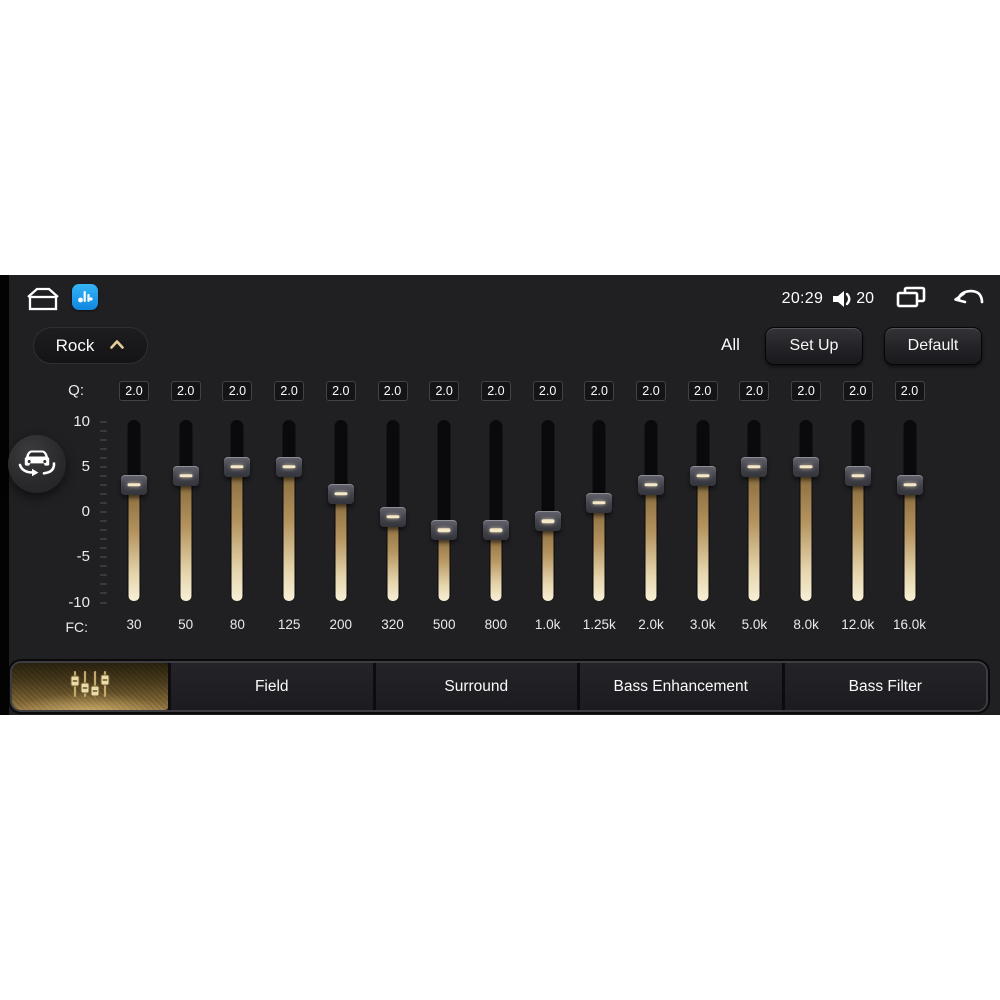  Describe the element at coordinates (754, 466) in the screenshot. I see `slider-handle-5.0k` at that location.